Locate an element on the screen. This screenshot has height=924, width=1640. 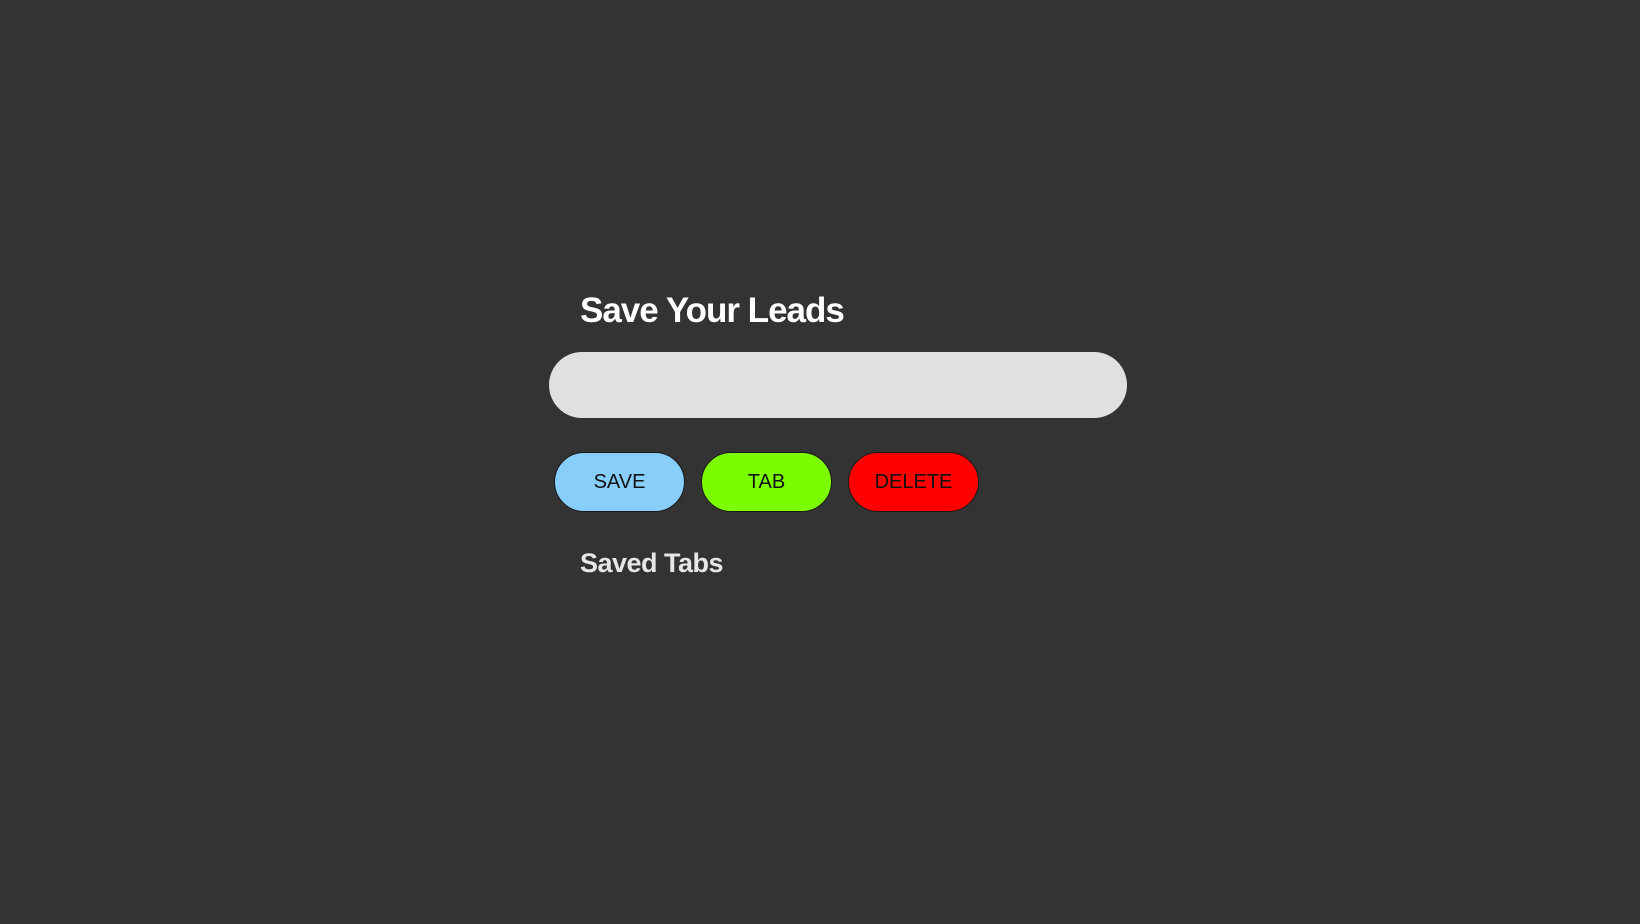
page-title: Save Your Leads is located at coordinates (712, 310).